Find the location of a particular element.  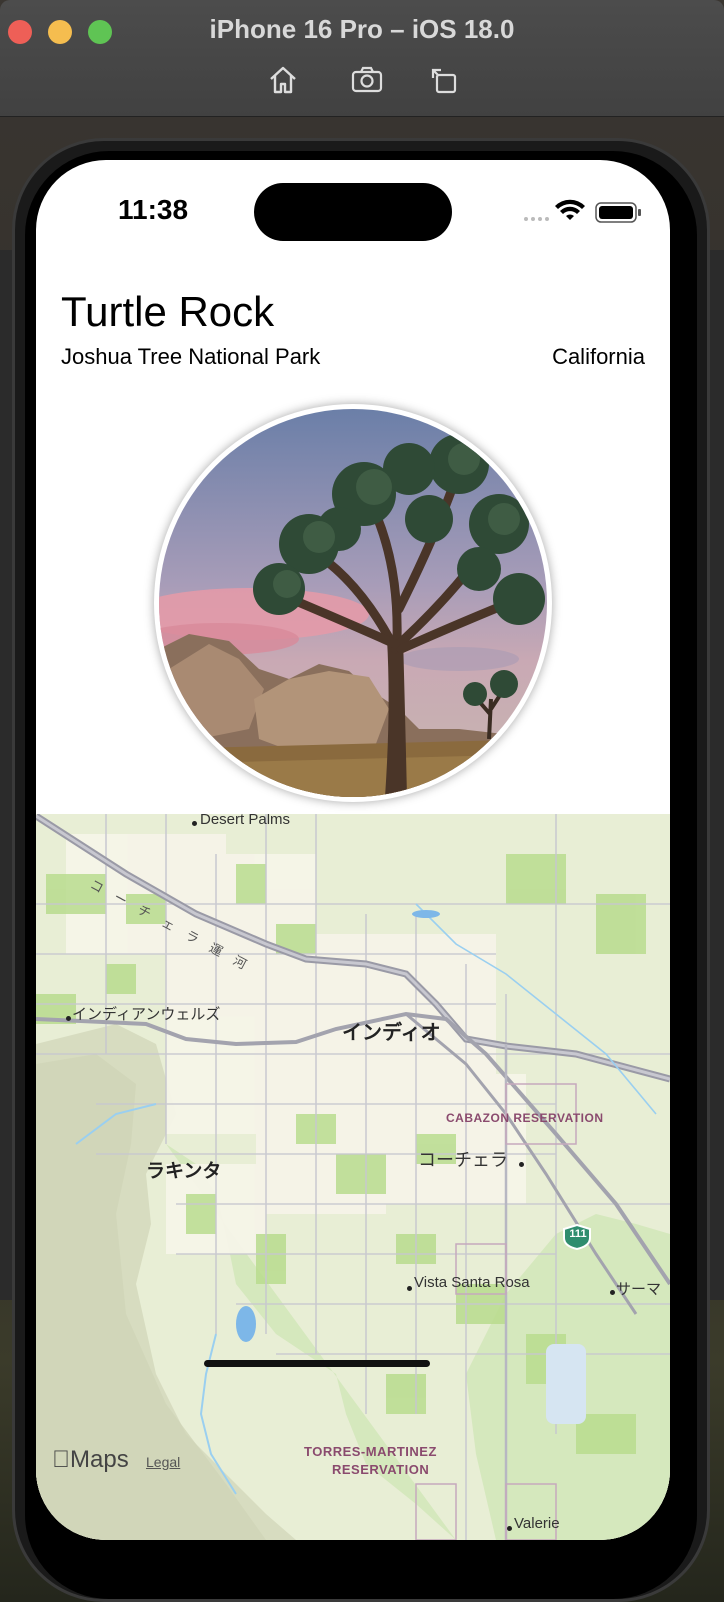

park-name: Joshua Tree National Park is located at coordinates (191, 356).